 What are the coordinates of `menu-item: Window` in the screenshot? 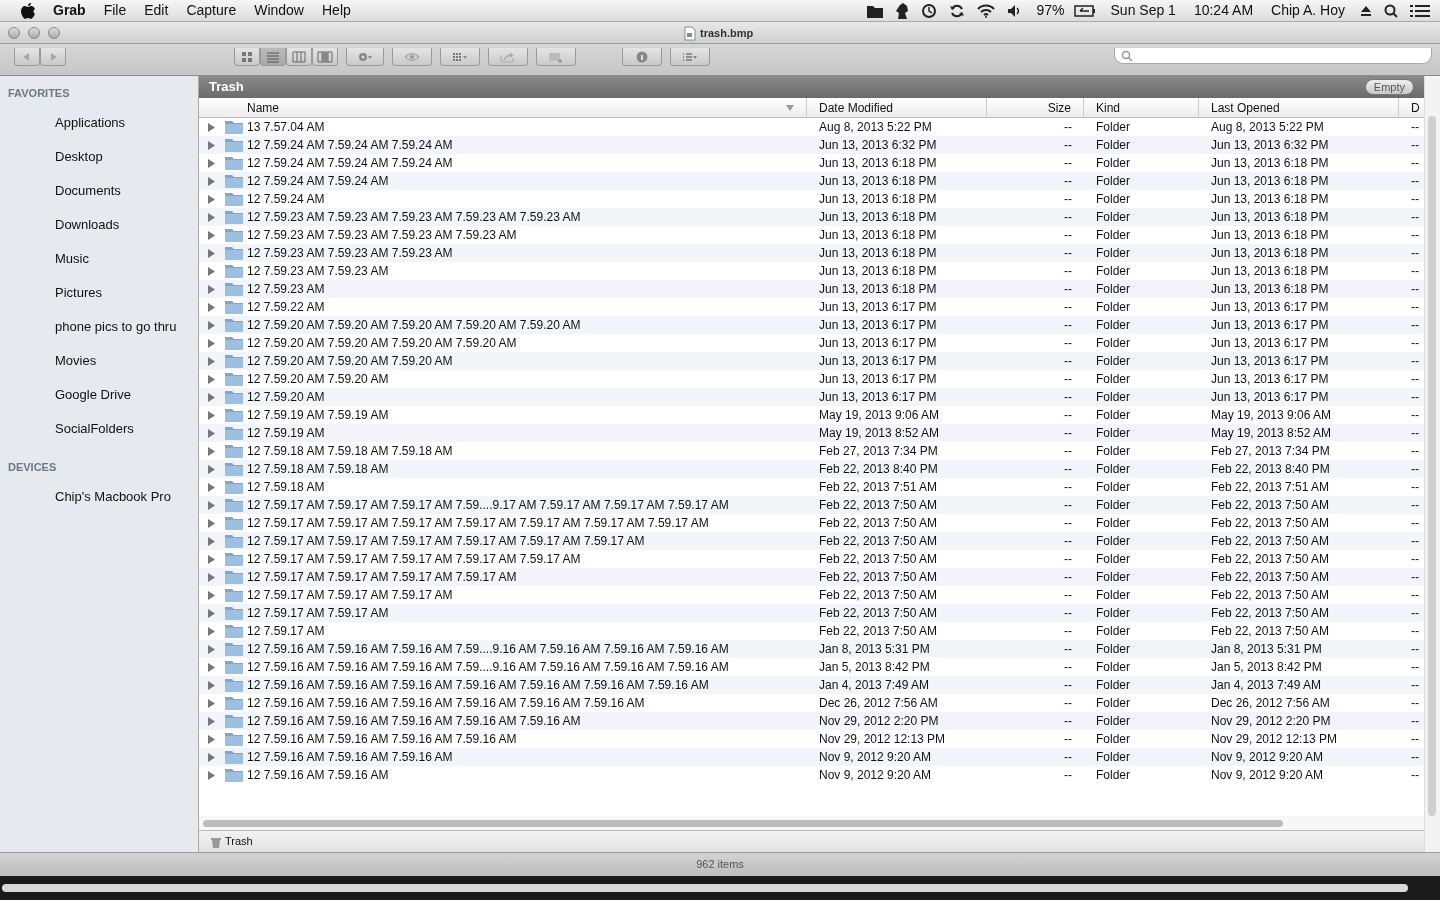 It's located at (279, 10).